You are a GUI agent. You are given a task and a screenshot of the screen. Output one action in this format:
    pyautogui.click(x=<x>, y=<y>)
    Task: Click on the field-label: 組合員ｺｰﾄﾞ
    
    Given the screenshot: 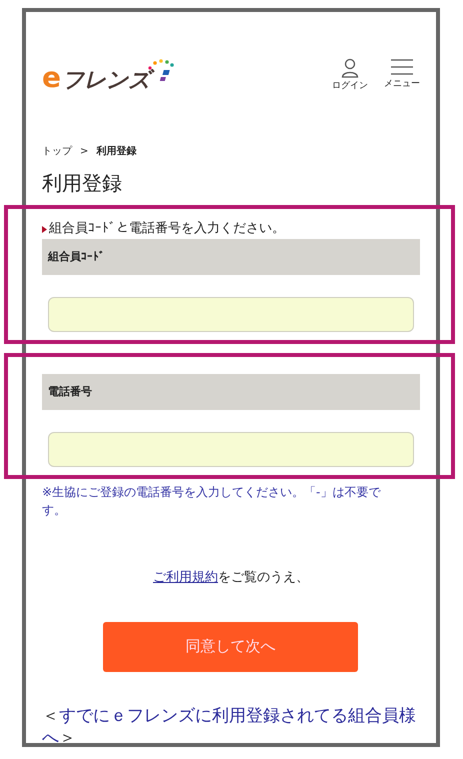 What is the action you would take?
    pyautogui.click(x=231, y=256)
    